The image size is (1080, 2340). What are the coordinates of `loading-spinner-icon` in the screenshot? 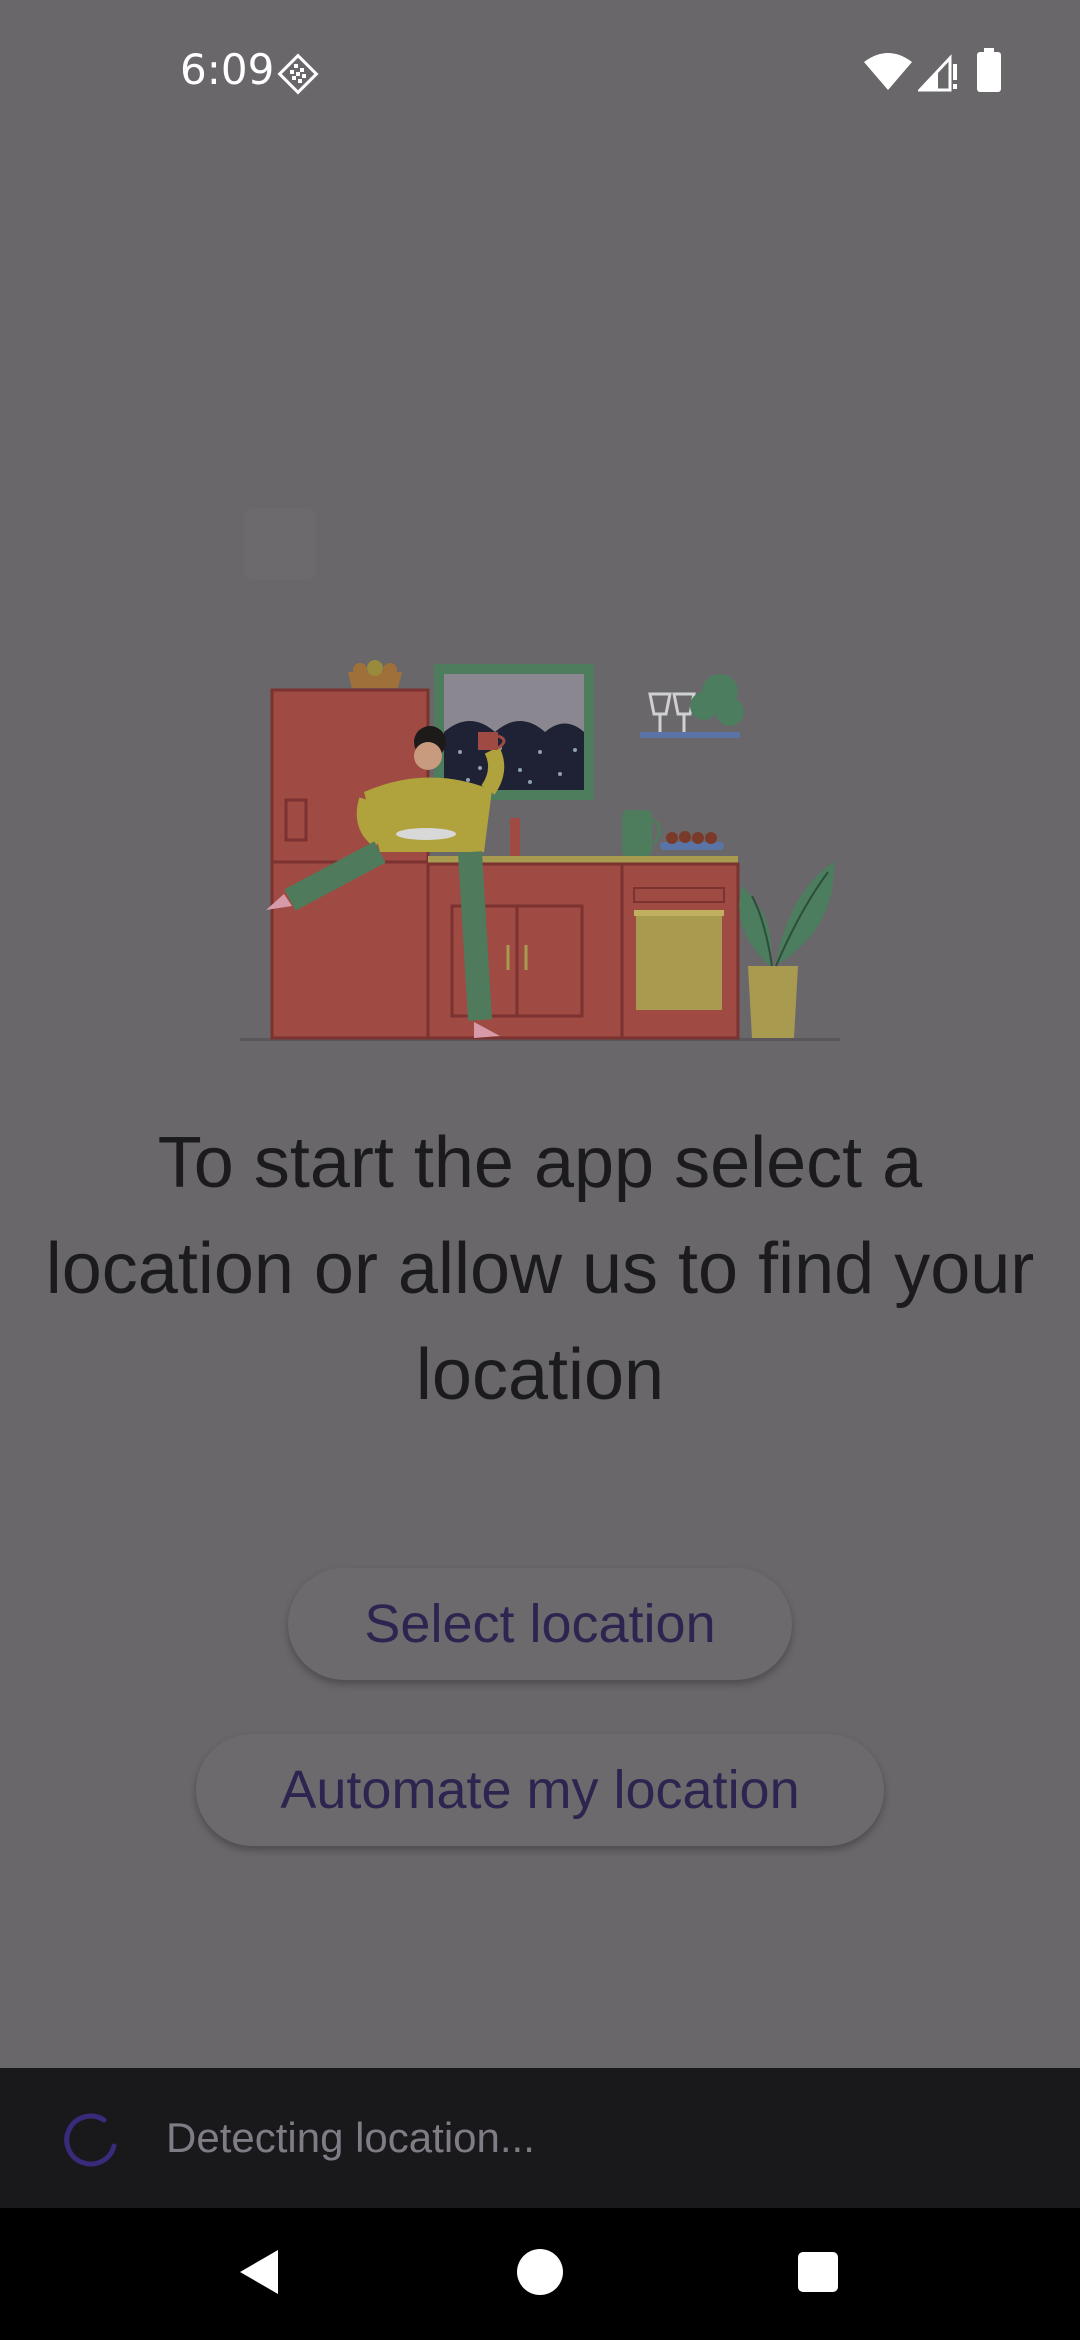 It's located at (90, 2138).